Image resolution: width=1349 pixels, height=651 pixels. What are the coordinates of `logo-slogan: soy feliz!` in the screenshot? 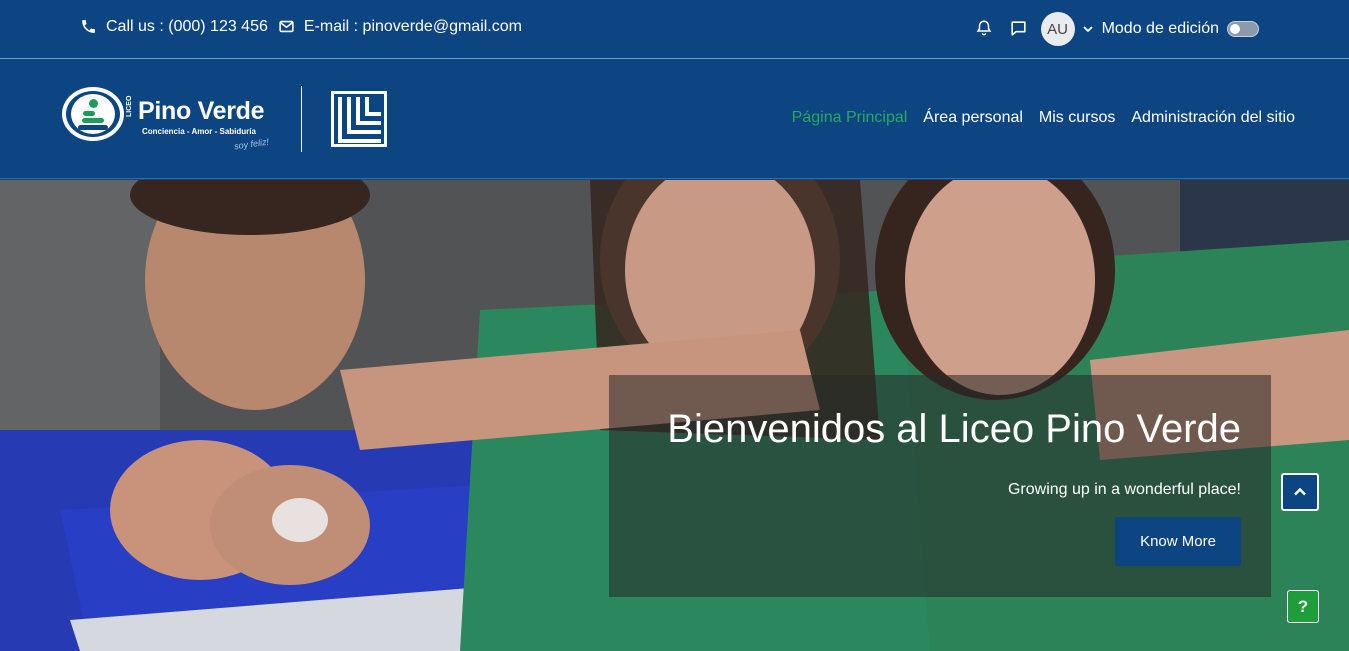 It's located at (251, 144).